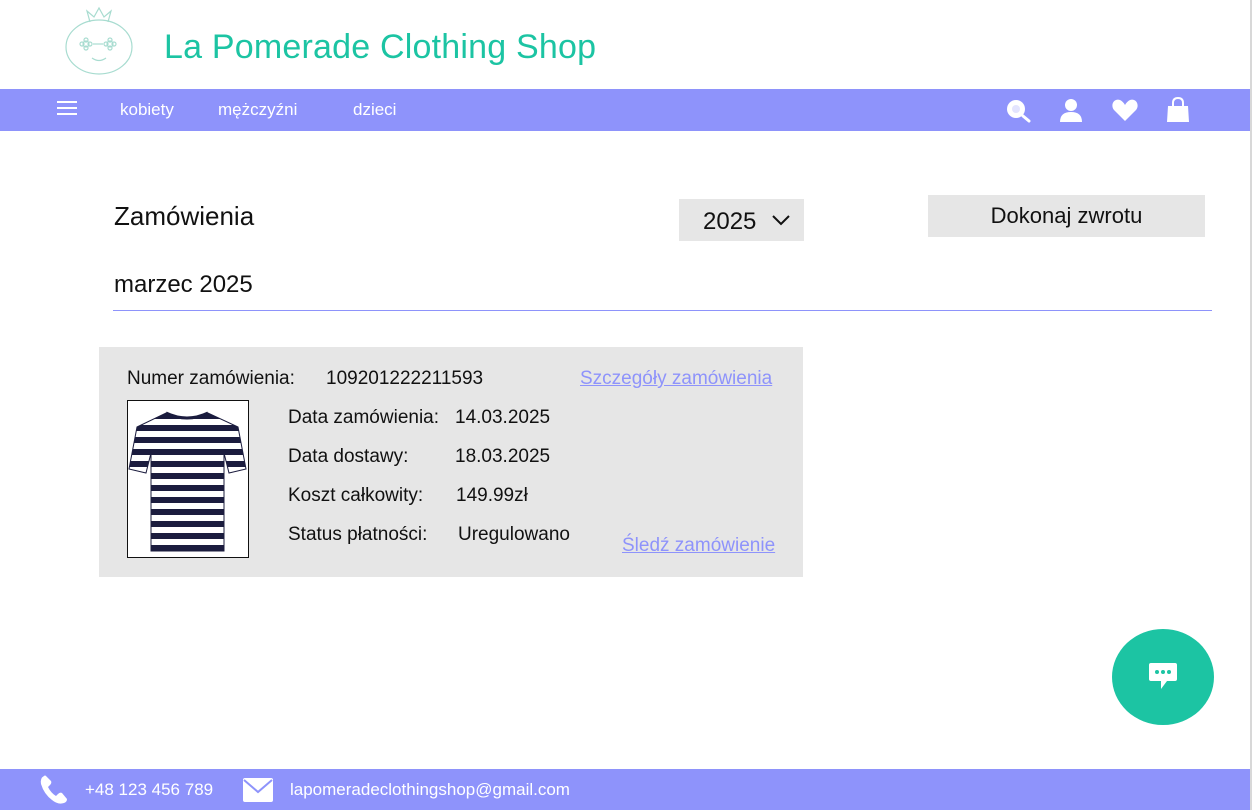 This screenshot has width=1252, height=810. Describe the element at coordinates (183, 284) in the screenshot. I see `month-heading: marzec 2025` at that location.